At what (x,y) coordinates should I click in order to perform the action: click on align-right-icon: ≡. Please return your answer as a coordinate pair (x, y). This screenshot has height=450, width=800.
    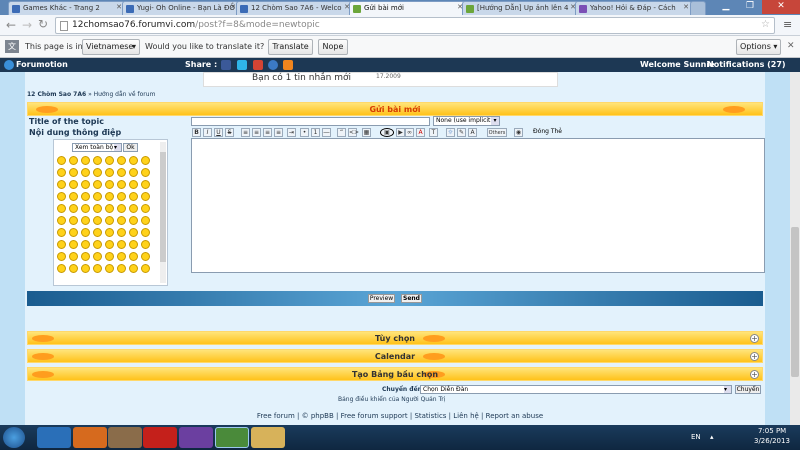
    Looking at the image, I should click on (267, 132).